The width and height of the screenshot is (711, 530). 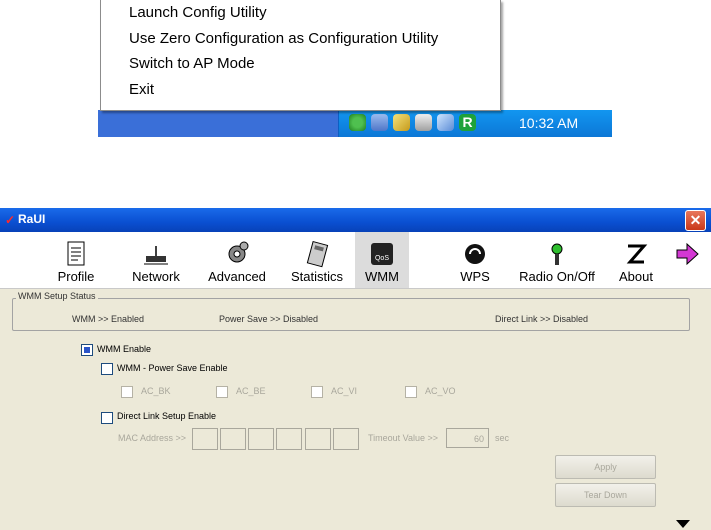 I want to click on shield-icon, so click(x=401, y=122).